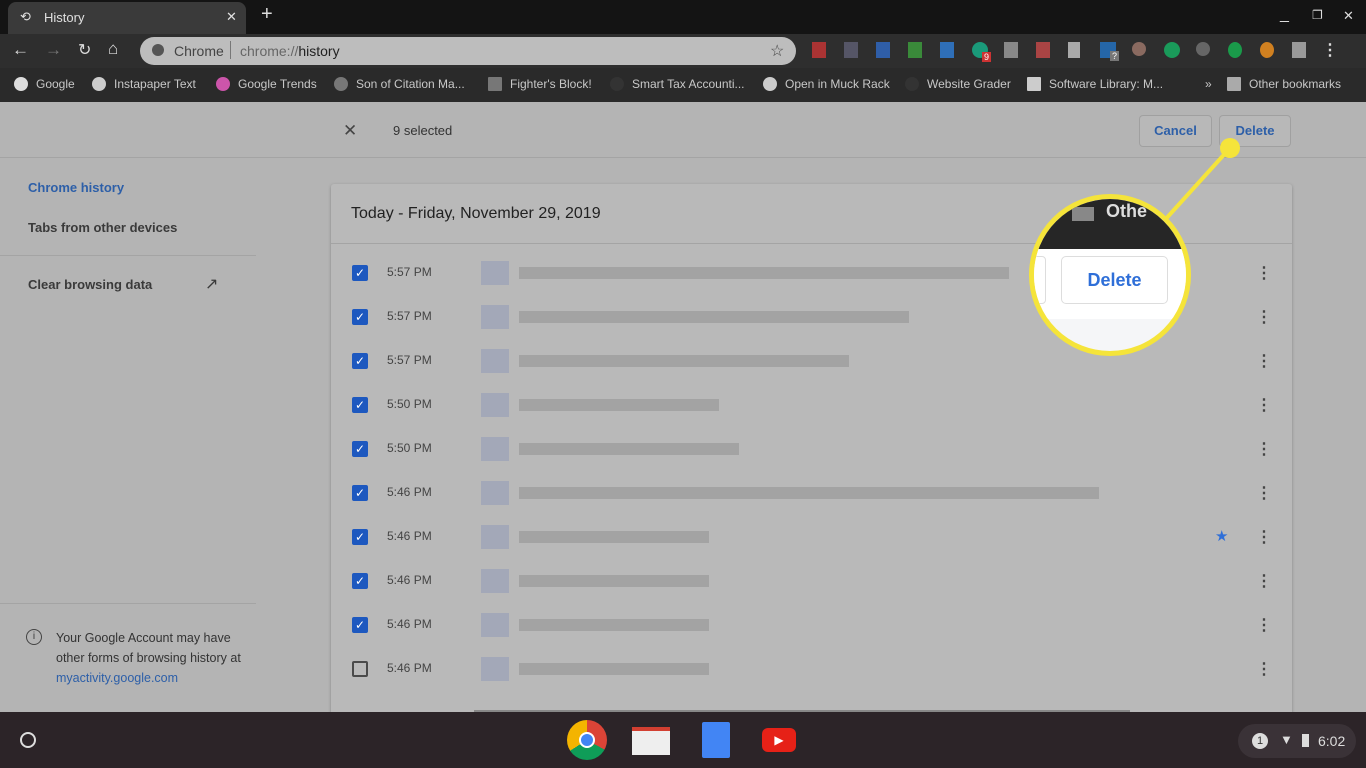 This screenshot has height=768, width=1366. I want to click on gmail-icon, so click(651, 741).